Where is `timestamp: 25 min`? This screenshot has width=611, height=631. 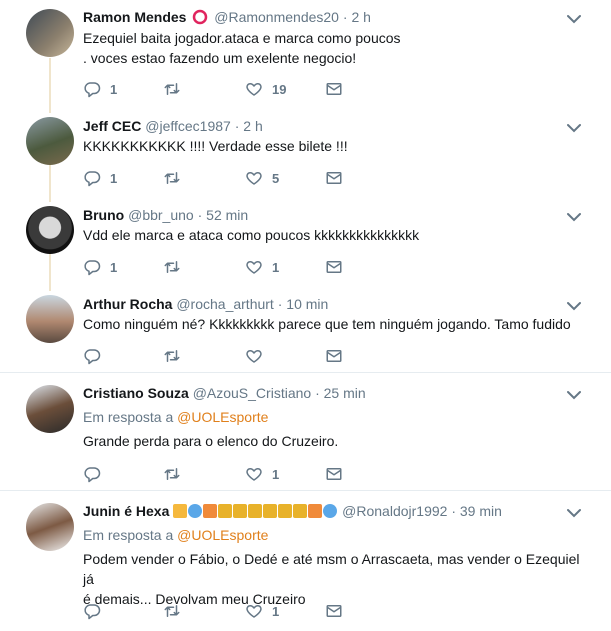 timestamp: 25 min is located at coordinates (345, 393).